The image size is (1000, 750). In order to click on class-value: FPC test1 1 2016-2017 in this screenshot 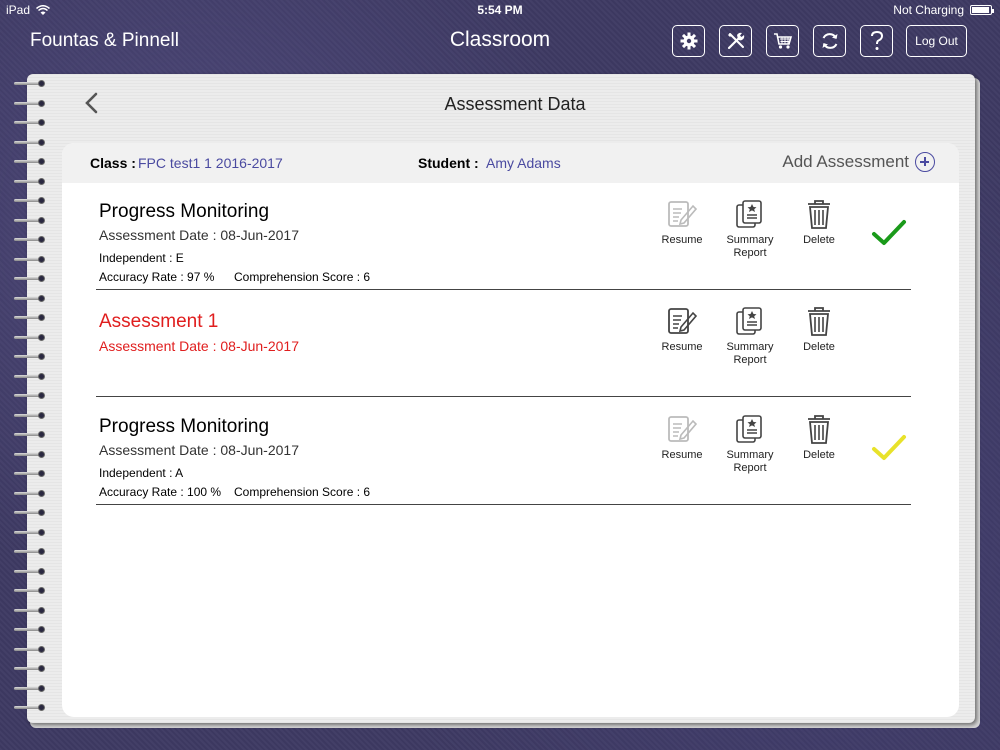, I will do `click(210, 163)`.